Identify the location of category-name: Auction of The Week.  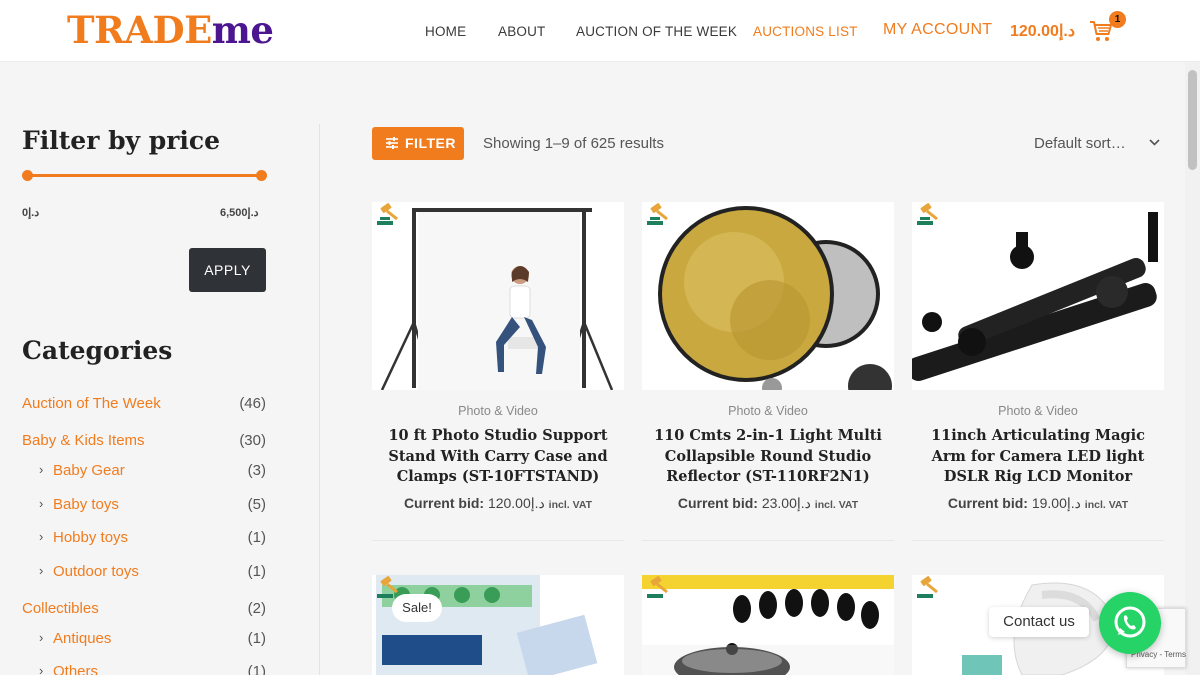
(91, 403).